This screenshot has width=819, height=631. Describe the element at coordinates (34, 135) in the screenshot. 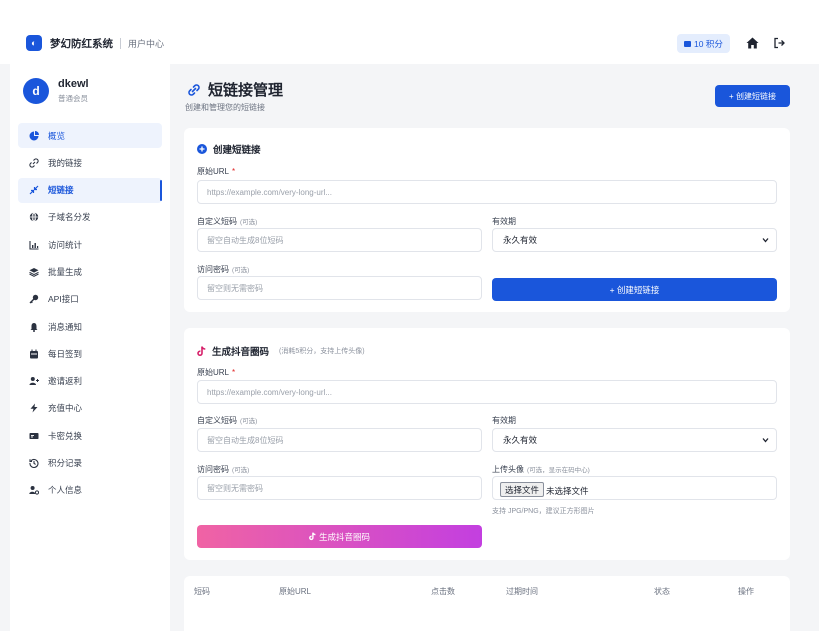

I see `pie-chart-icon` at that location.